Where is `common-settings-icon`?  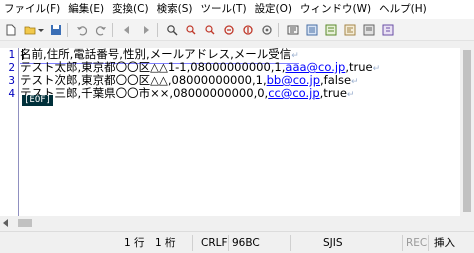
common-settings-icon is located at coordinates (369, 30).